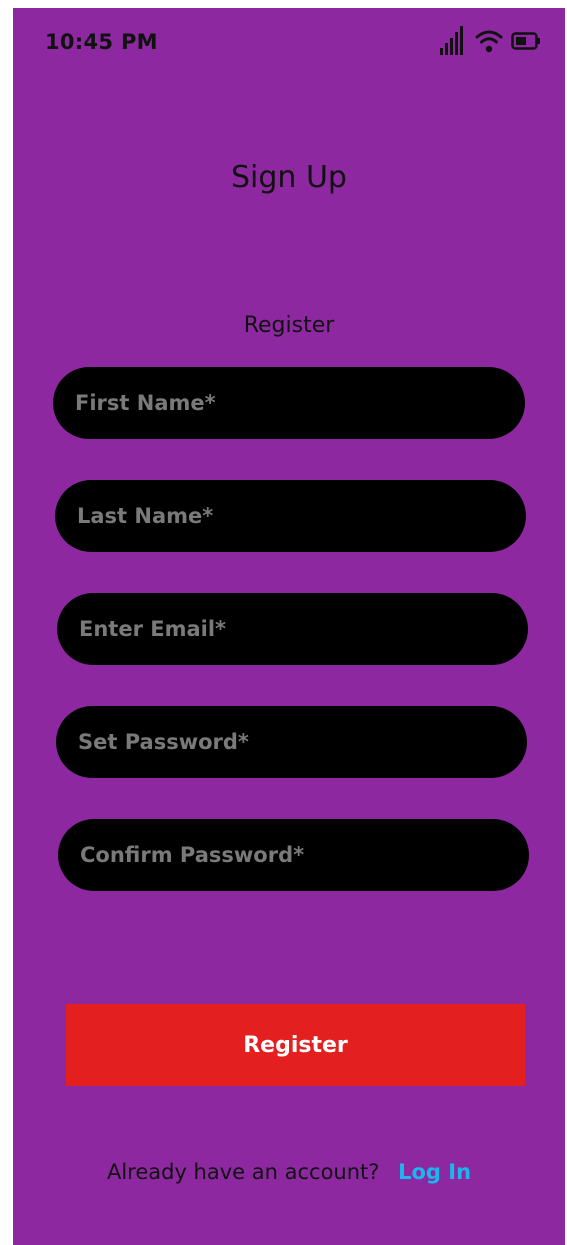 The height and width of the screenshot is (1245, 567). What do you see at coordinates (101, 42) in the screenshot?
I see `status-time: 10:45 PM` at bounding box center [101, 42].